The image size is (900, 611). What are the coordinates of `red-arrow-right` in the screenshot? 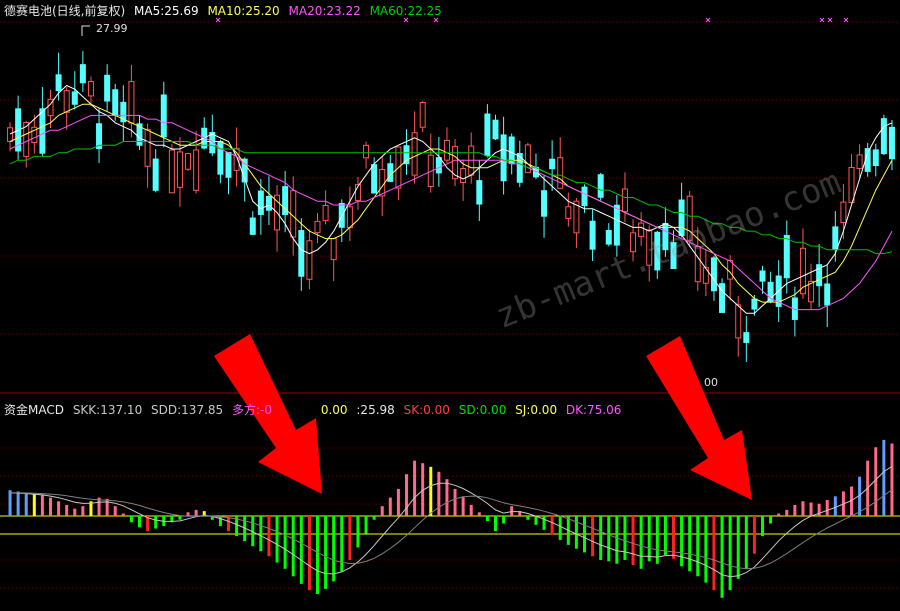 It's located at (699, 418).